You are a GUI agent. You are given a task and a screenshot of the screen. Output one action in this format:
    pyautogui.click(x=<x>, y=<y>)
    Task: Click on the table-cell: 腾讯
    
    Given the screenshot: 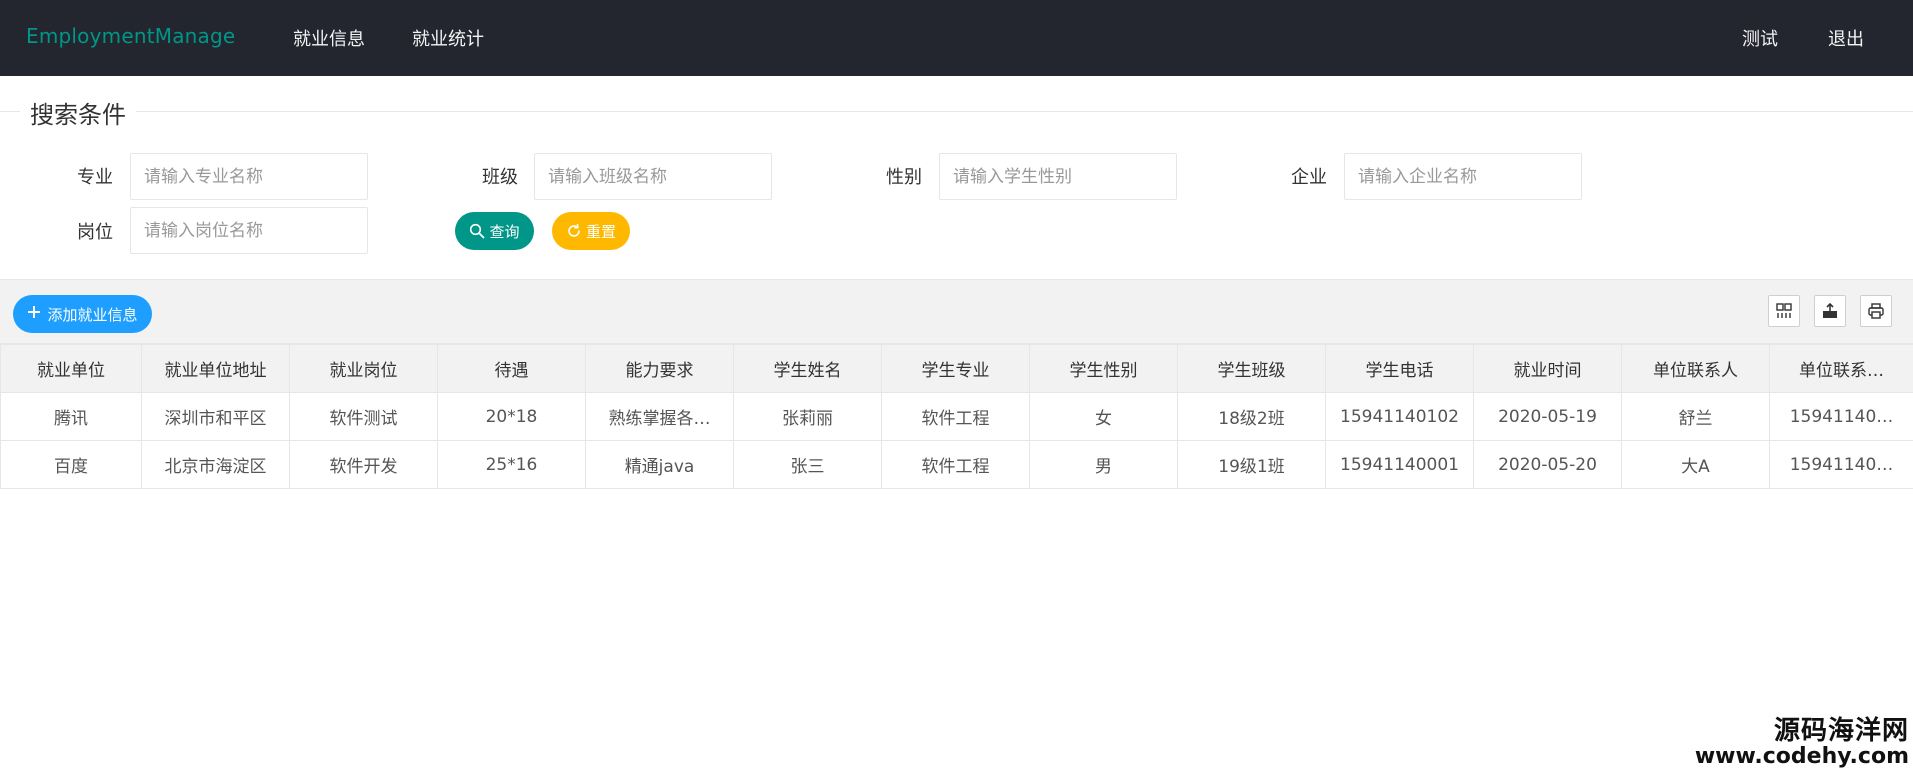 What is the action you would take?
    pyautogui.click(x=71, y=416)
    